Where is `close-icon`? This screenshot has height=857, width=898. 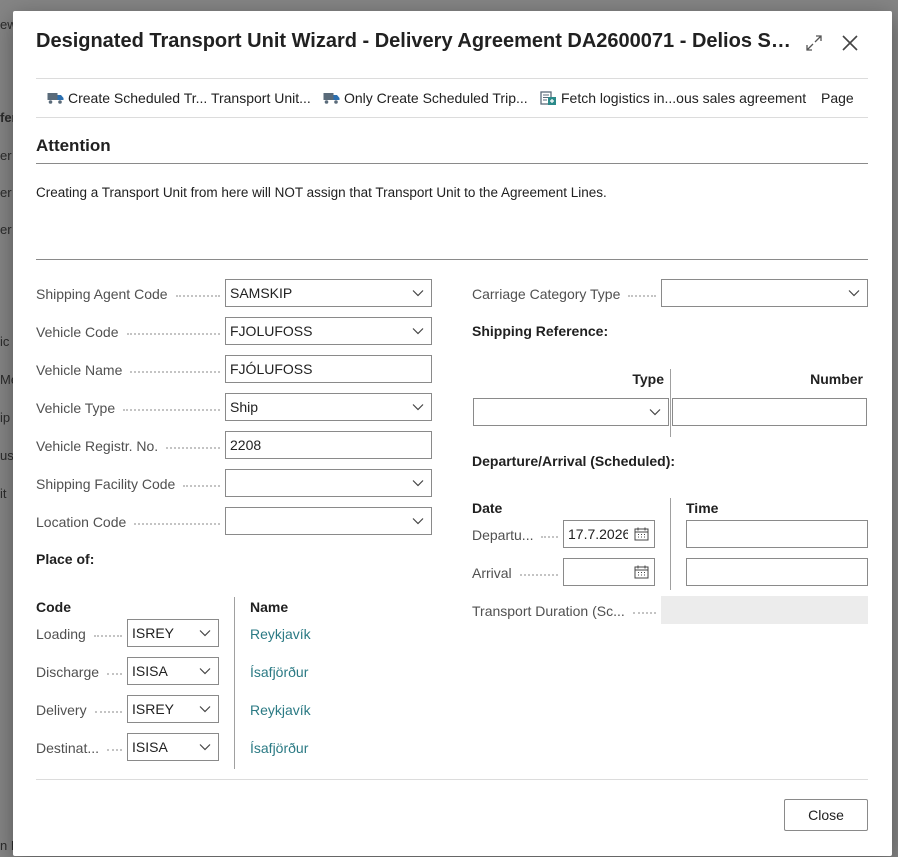 close-icon is located at coordinates (850, 43).